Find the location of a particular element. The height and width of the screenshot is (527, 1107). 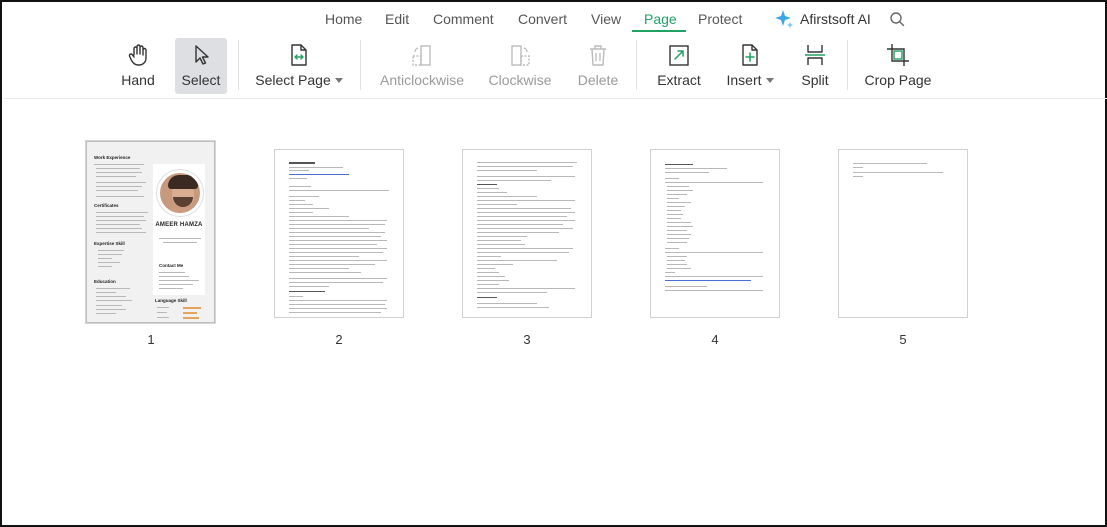

resume-section-heading: Contact Me is located at coordinates (171, 265).